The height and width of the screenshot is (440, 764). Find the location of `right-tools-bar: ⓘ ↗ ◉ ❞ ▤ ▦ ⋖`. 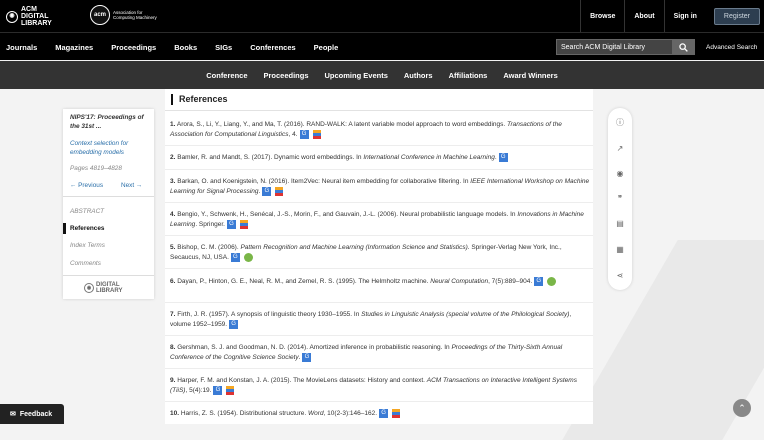

right-tools-bar: ⓘ ↗ ◉ ❞ ▤ ▦ ⋖ is located at coordinates (620, 199).